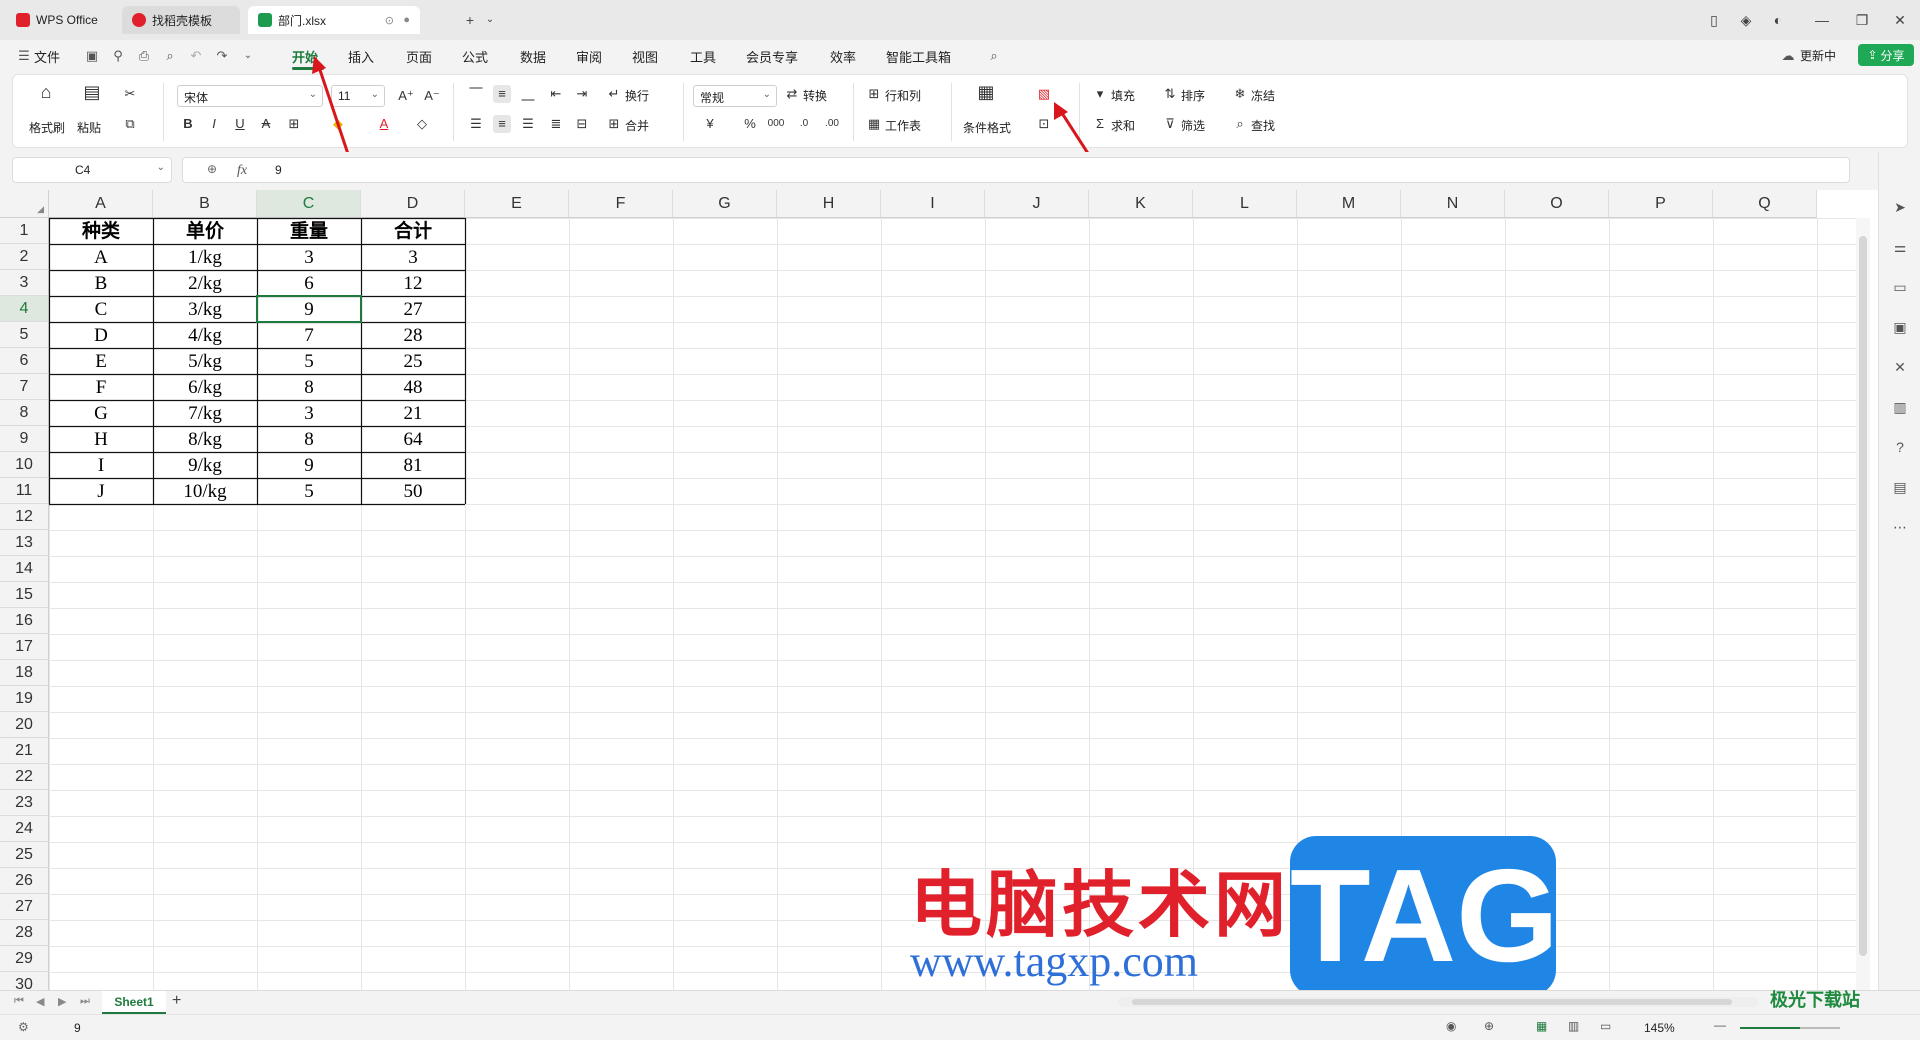 The height and width of the screenshot is (1040, 1920). I want to click on scrollbar-thumb, so click(1863, 596).